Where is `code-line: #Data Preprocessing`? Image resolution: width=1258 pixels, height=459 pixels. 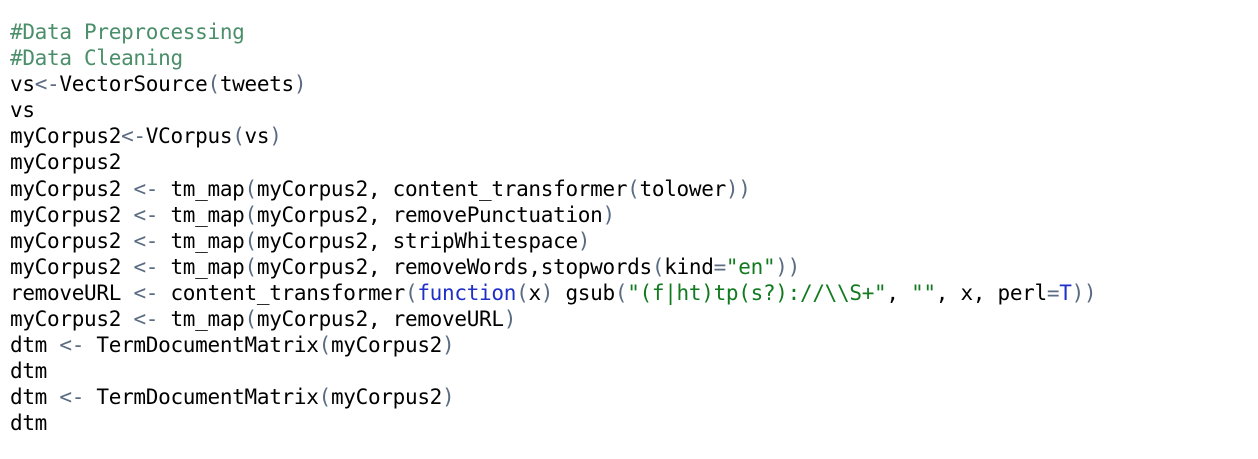 code-line: #Data Preprocessing is located at coordinates (634, 32).